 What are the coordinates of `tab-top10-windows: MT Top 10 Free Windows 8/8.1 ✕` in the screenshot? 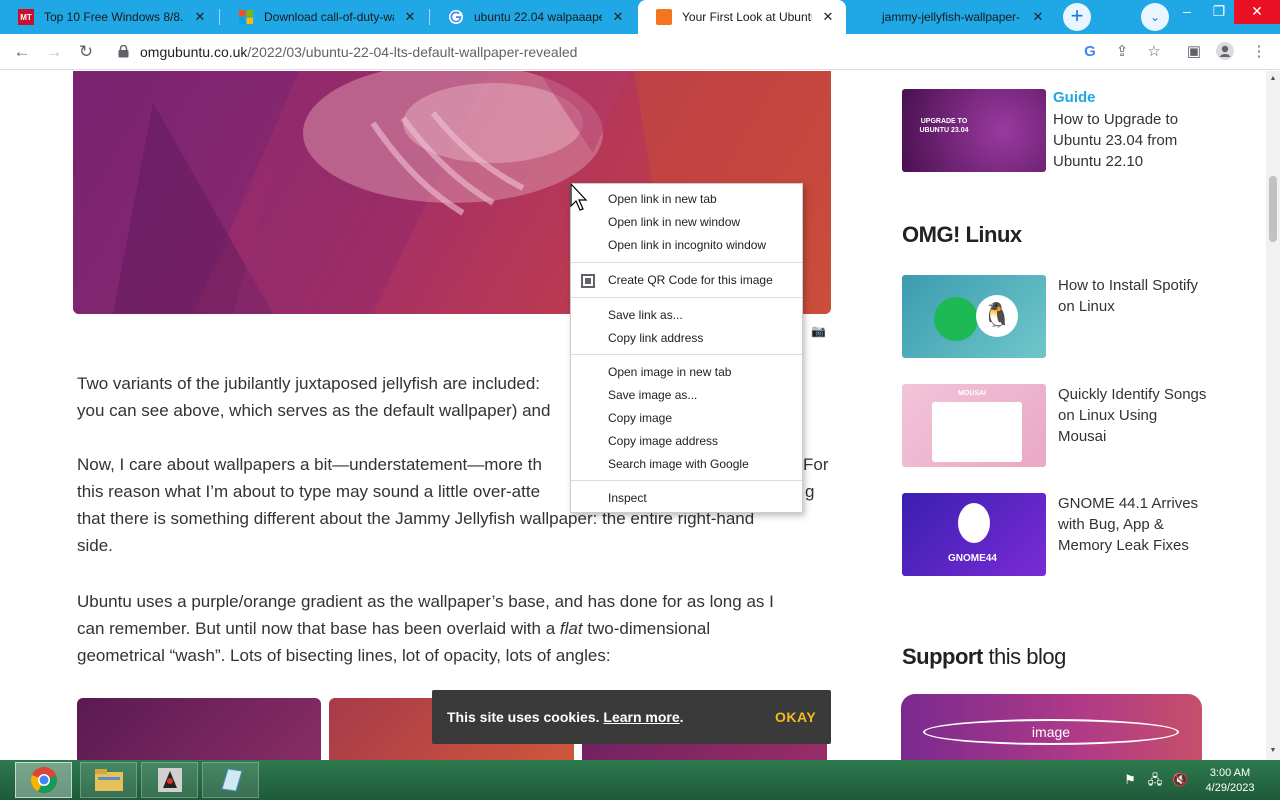 It's located at (109, 17).